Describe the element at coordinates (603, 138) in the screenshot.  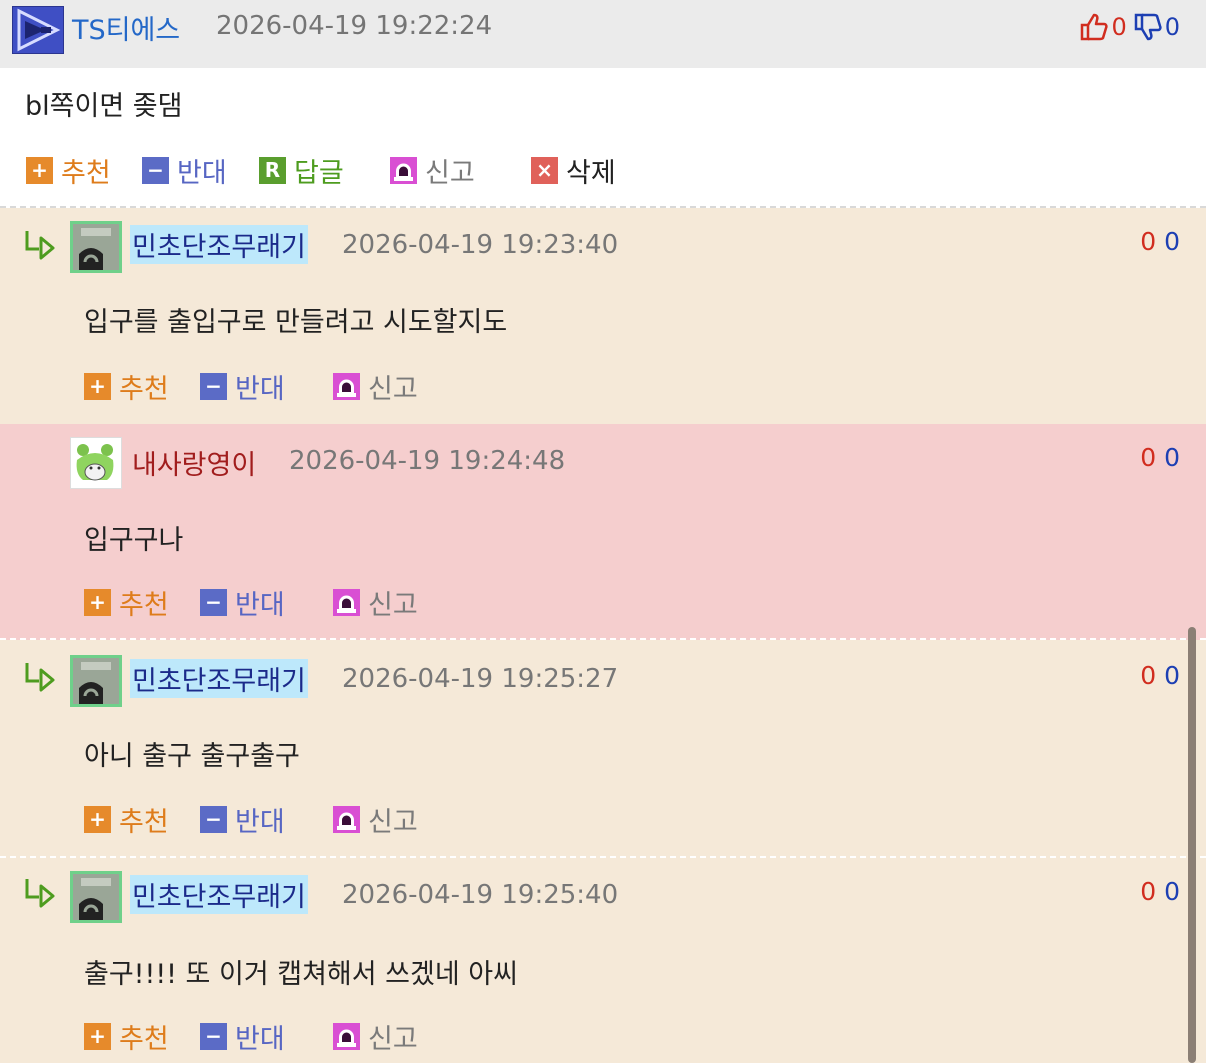
I see `main-comment-body: bl쪽이면 좆댐 + 추천 − 반대 R 답글 신고 × 삭제` at that location.